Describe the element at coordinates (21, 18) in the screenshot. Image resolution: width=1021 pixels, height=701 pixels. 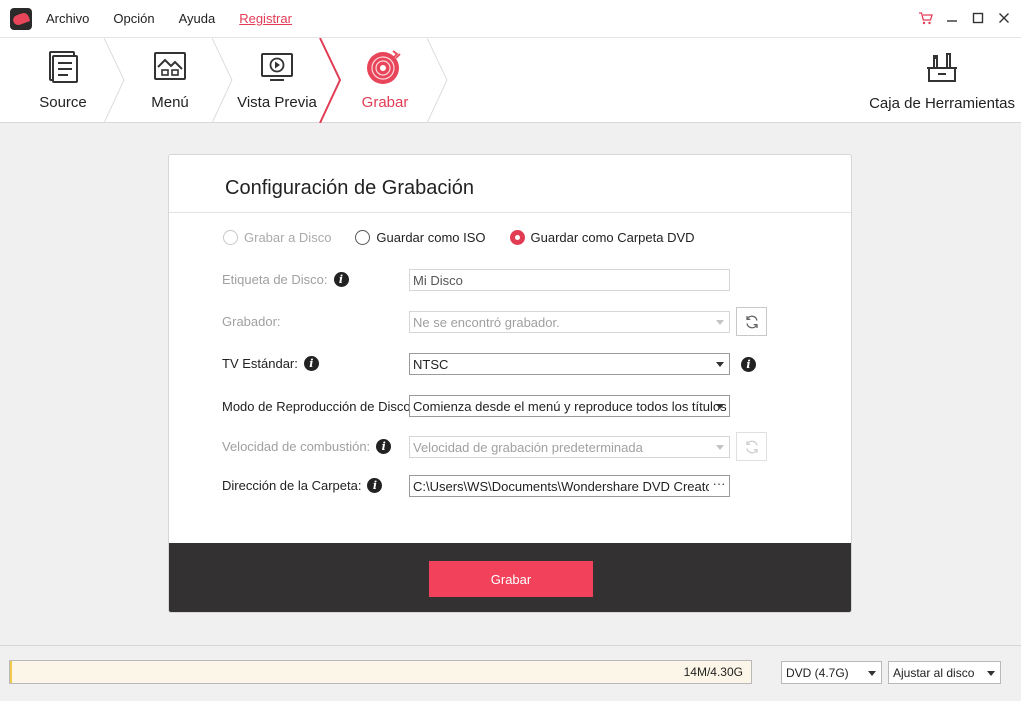
I see `app-logo` at that location.